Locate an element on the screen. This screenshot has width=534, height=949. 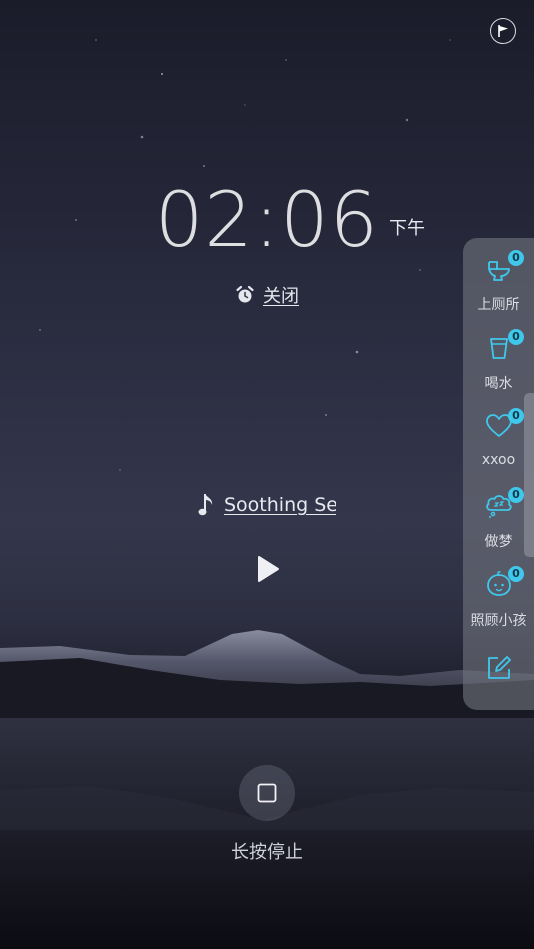
stop-button is located at coordinates (267, 793).